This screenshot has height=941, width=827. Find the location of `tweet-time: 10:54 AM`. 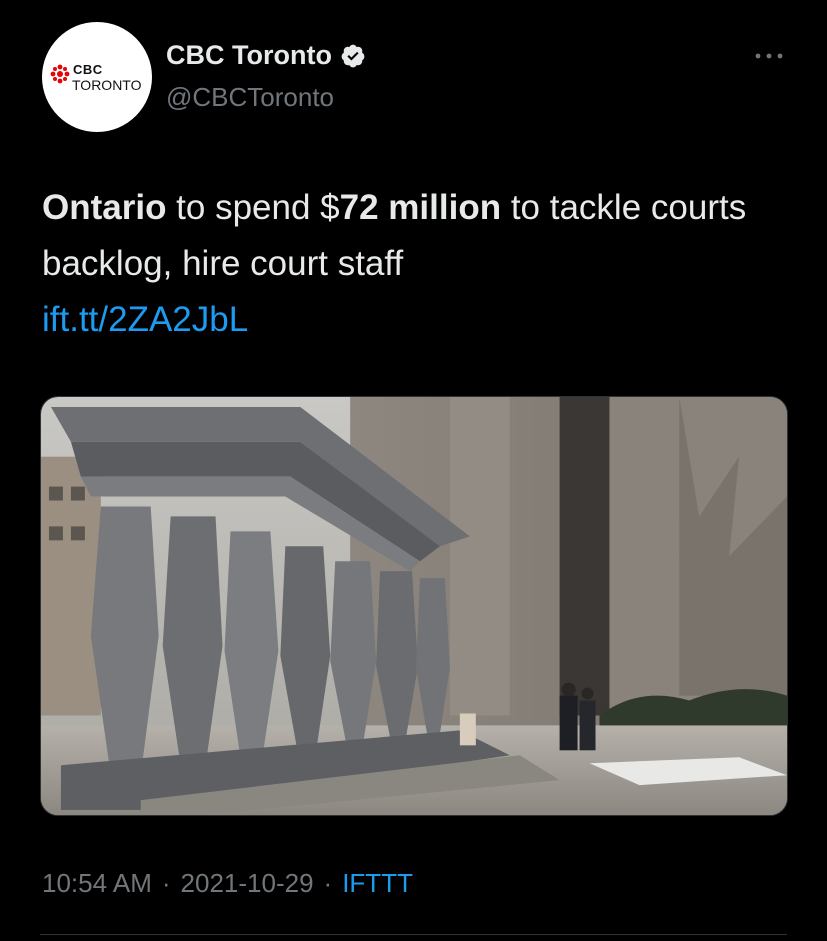

tweet-time: 10:54 AM is located at coordinates (97, 883).